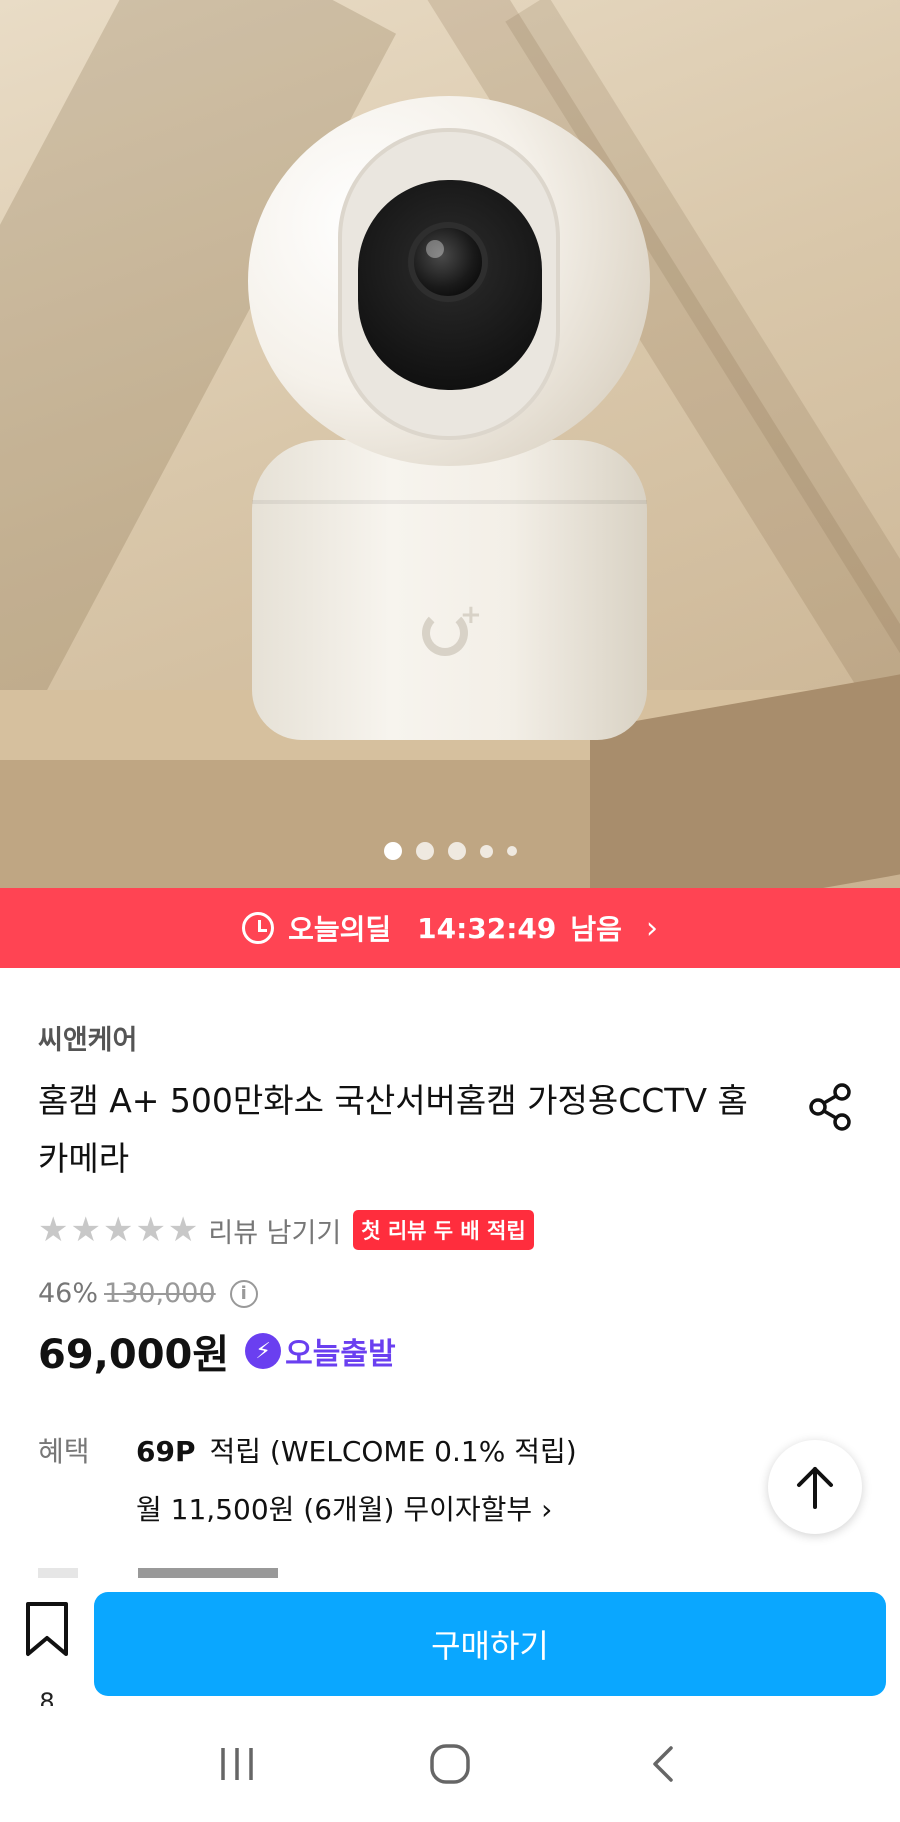 Image resolution: width=900 pixels, height=1822 pixels. I want to click on benefit-label: 혜택, so click(64, 1451).